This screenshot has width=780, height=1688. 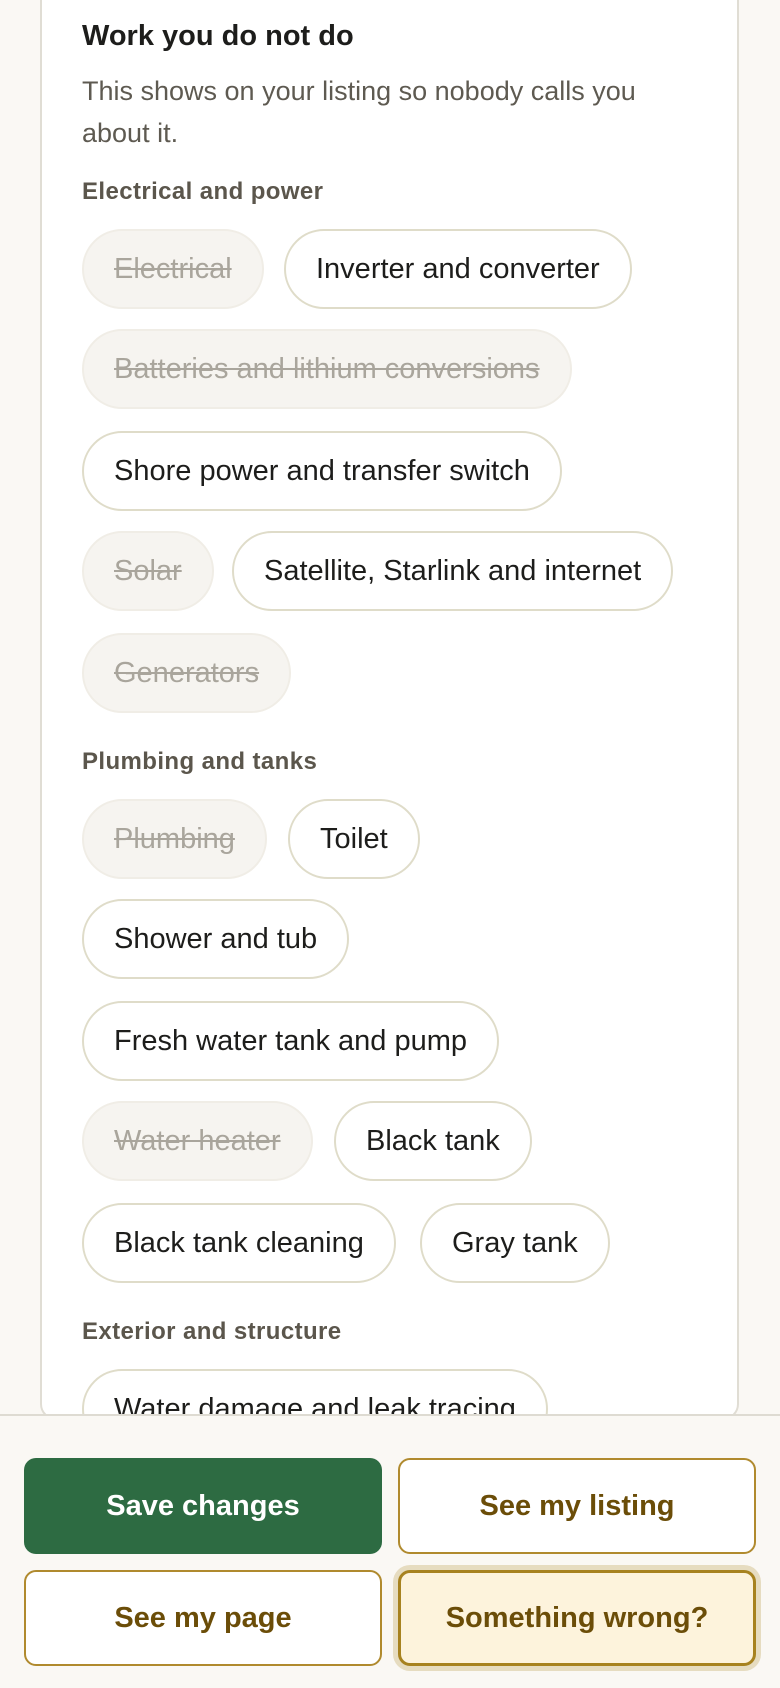 I want to click on group-heading-electrical: Electrical and power, so click(x=203, y=191).